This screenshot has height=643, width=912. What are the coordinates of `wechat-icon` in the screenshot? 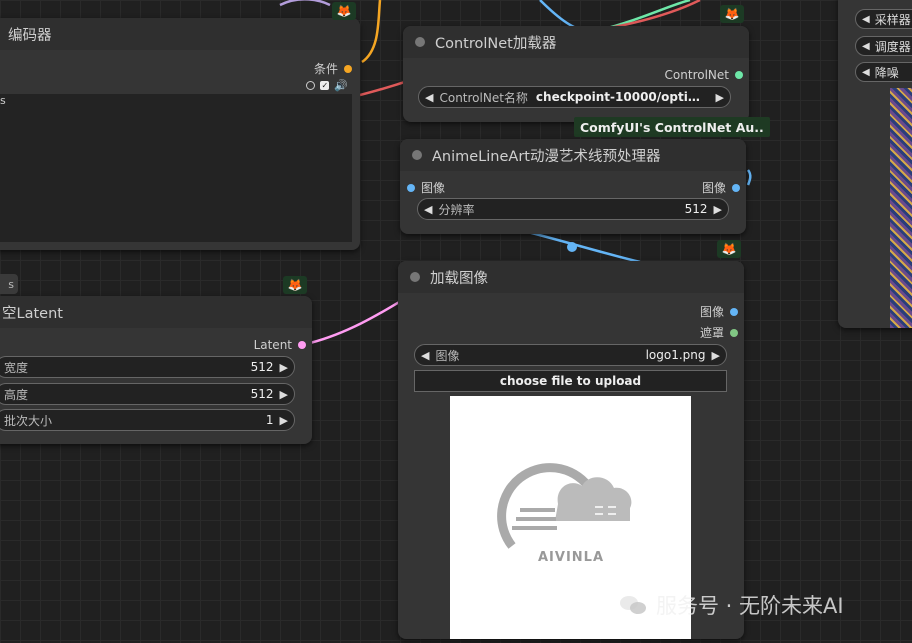 It's located at (634, 605).